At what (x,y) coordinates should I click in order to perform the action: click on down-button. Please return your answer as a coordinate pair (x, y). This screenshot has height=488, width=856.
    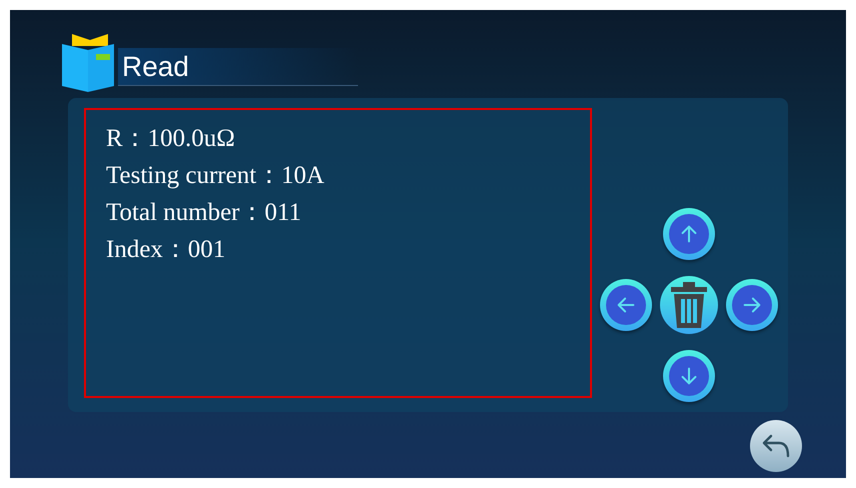
    Looking at the image, I should click on (689, 376).